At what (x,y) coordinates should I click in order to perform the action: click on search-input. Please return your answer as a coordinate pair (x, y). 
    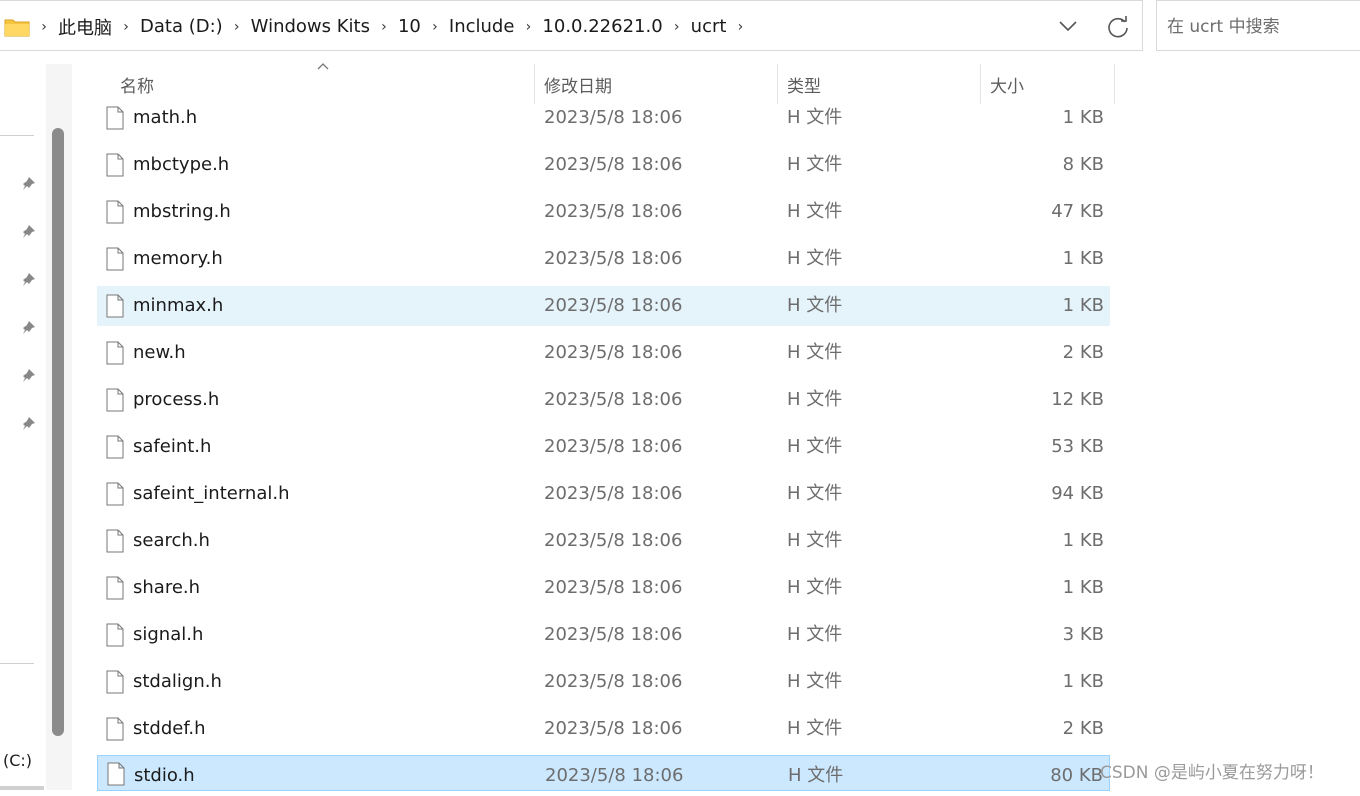
    Looking at the image, I should click on (1258, 26).